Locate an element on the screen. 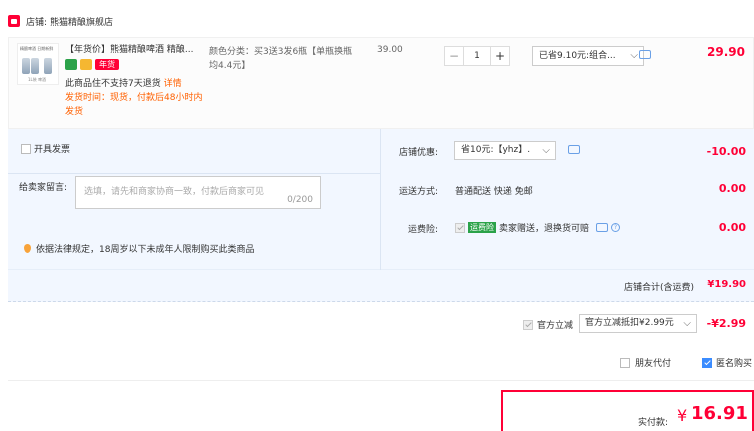 Image resolution: width=754 pixels, height=431 pixels. sku-info: 颜色分类：买3送3发6瓶【单瓶换瓶均4.4元】 is located at coordinates (281, 59).